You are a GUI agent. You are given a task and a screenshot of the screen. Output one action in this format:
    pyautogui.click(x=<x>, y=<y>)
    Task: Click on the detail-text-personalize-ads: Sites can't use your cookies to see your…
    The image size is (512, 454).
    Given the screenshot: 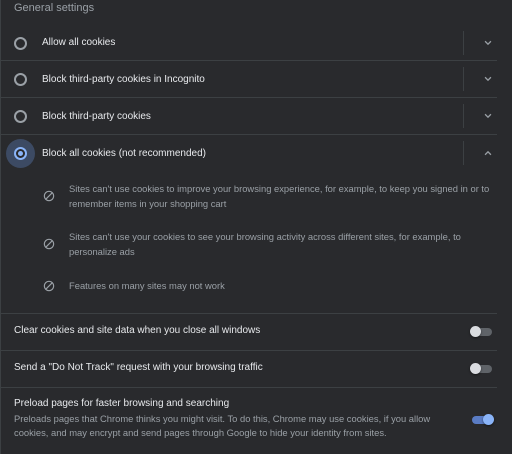 What is the action you would take?
    pyautogui.click(x=265, y=244)
    